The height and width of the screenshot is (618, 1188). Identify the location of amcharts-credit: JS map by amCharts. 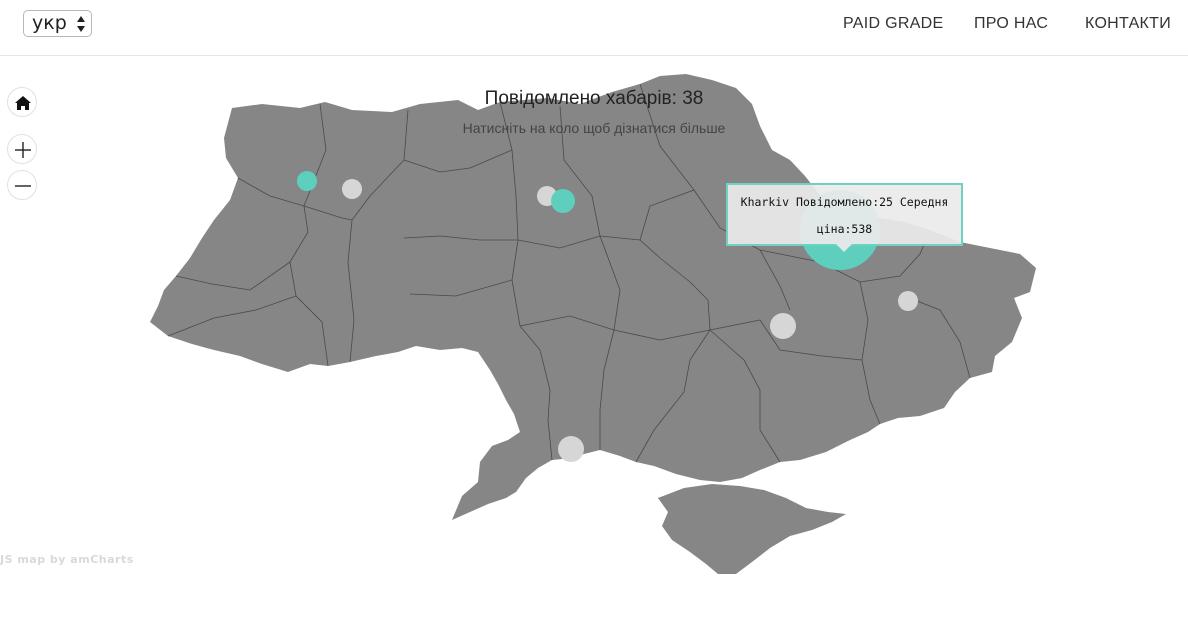
(67, 559).